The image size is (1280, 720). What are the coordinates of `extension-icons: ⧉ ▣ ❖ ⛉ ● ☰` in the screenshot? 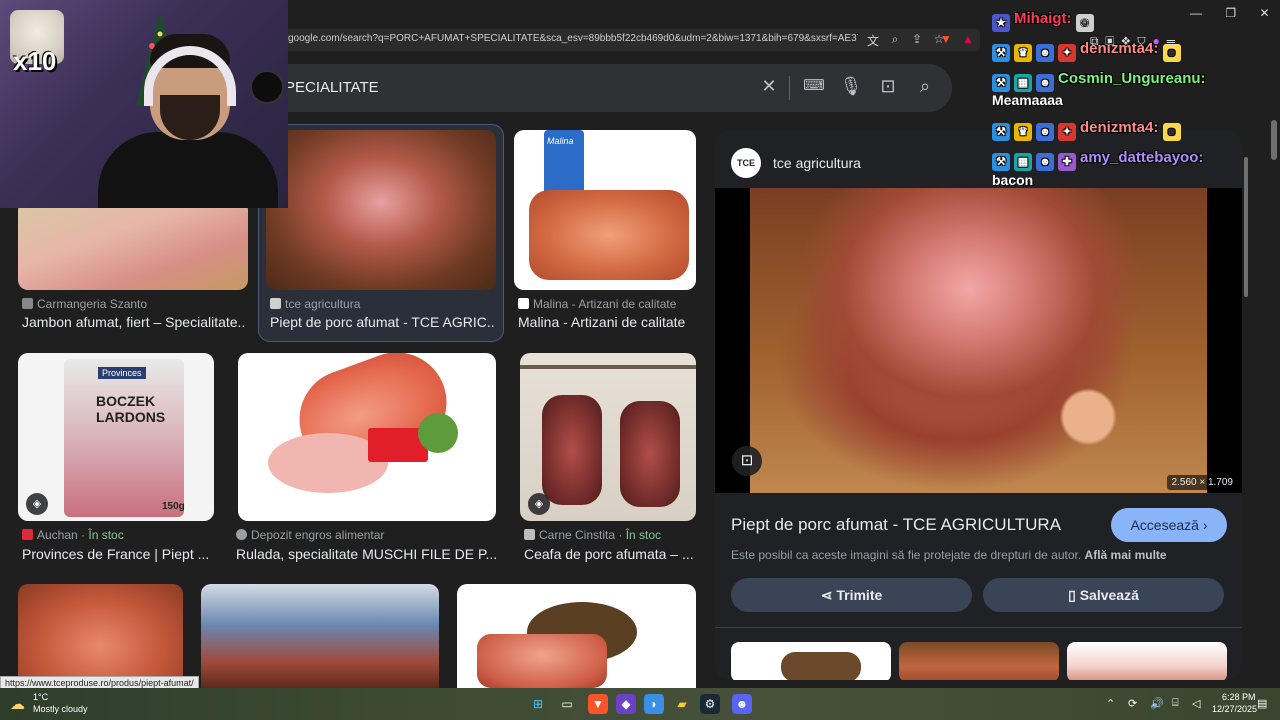 It's located at (1132, 41).